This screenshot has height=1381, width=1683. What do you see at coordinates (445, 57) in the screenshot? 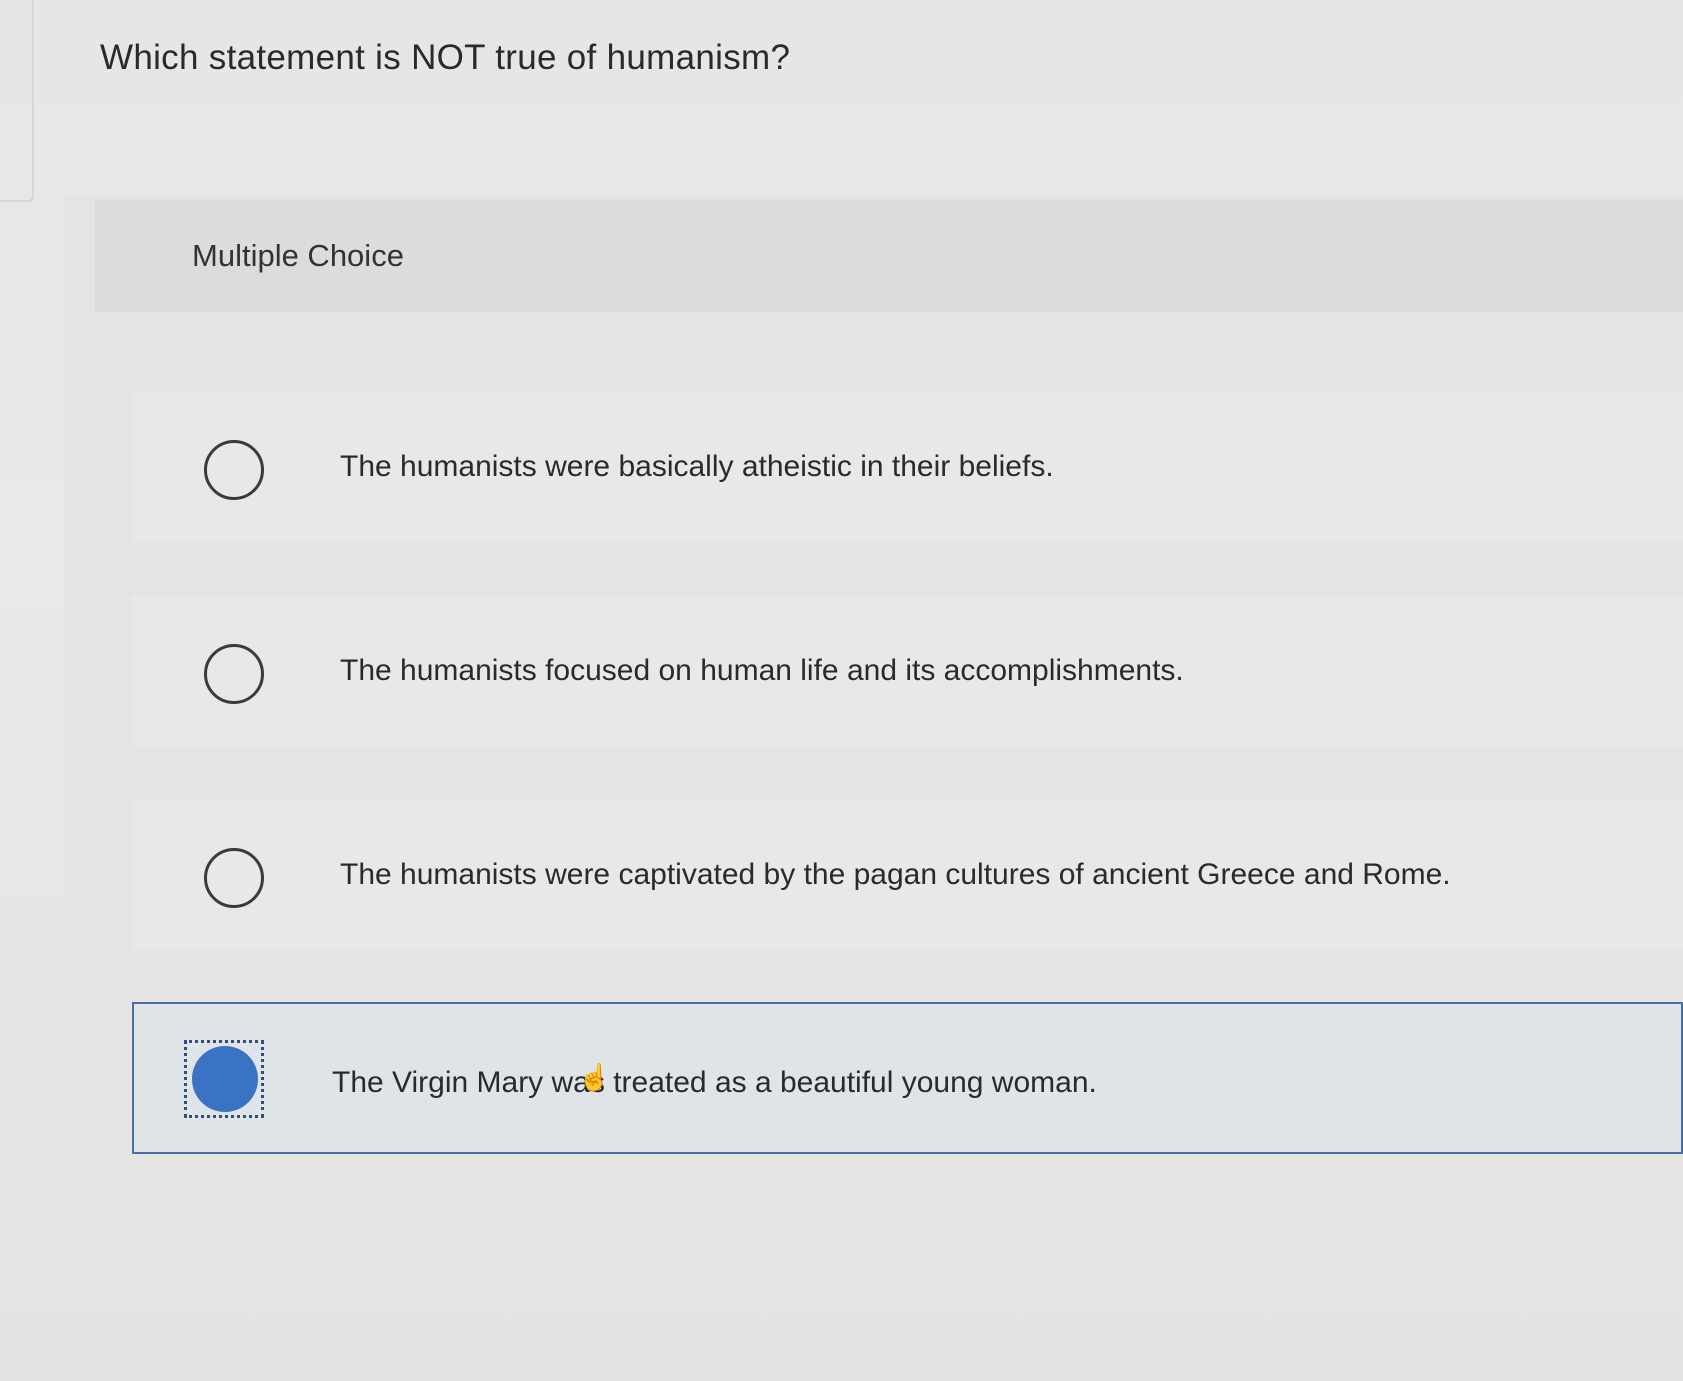
I see `question-text: Which statement is NOT true of humanism?` at bounding box center [445, 57].